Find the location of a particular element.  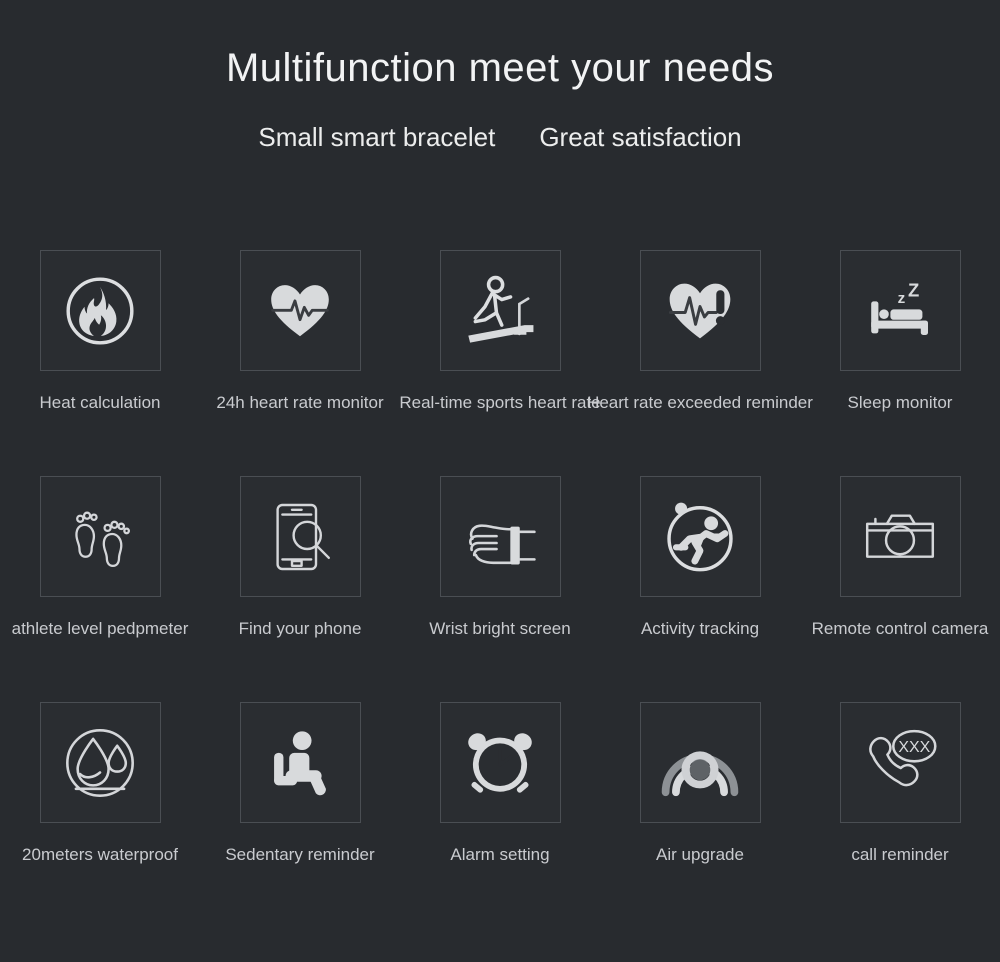

feature-icon-tile: XXX is located at coordinates (900, 762).